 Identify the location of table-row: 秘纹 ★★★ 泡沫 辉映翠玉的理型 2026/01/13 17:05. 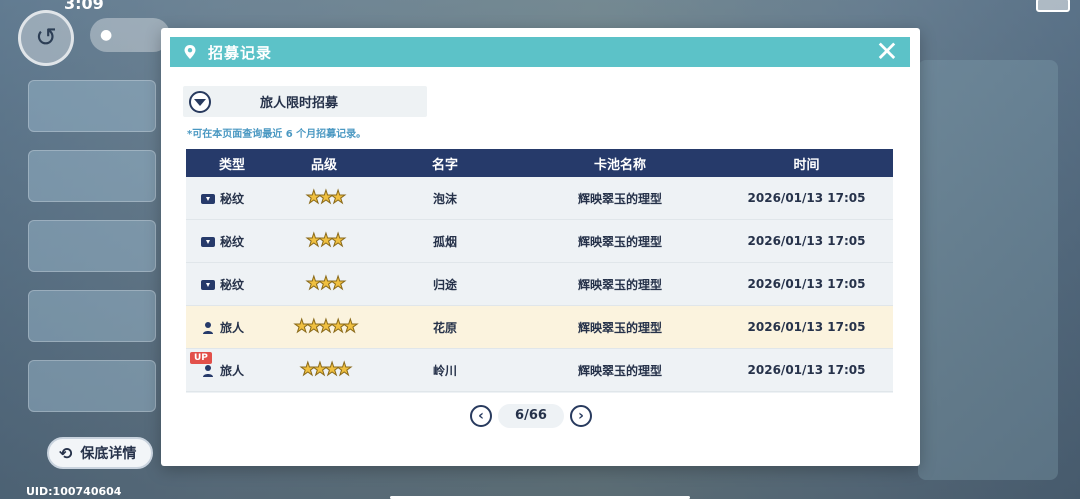
(539, 198).